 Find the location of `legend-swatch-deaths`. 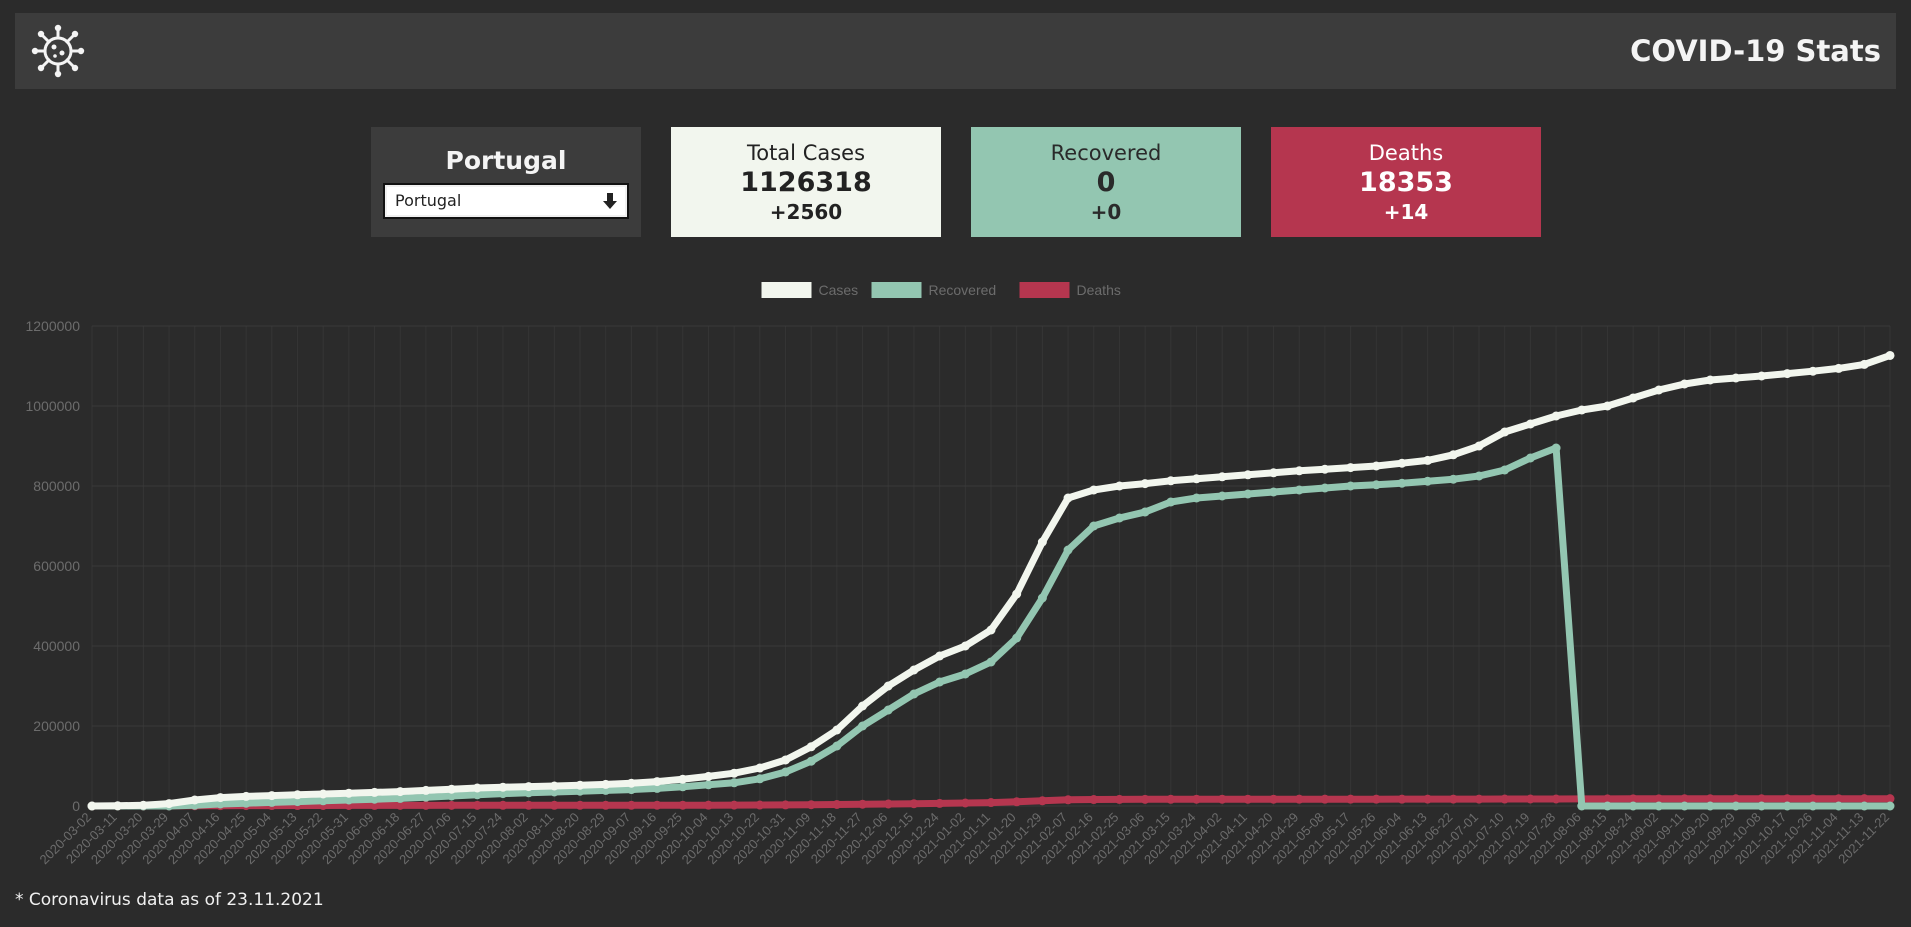

legend-swatch-deaths is located at coordinates (1044, 290).